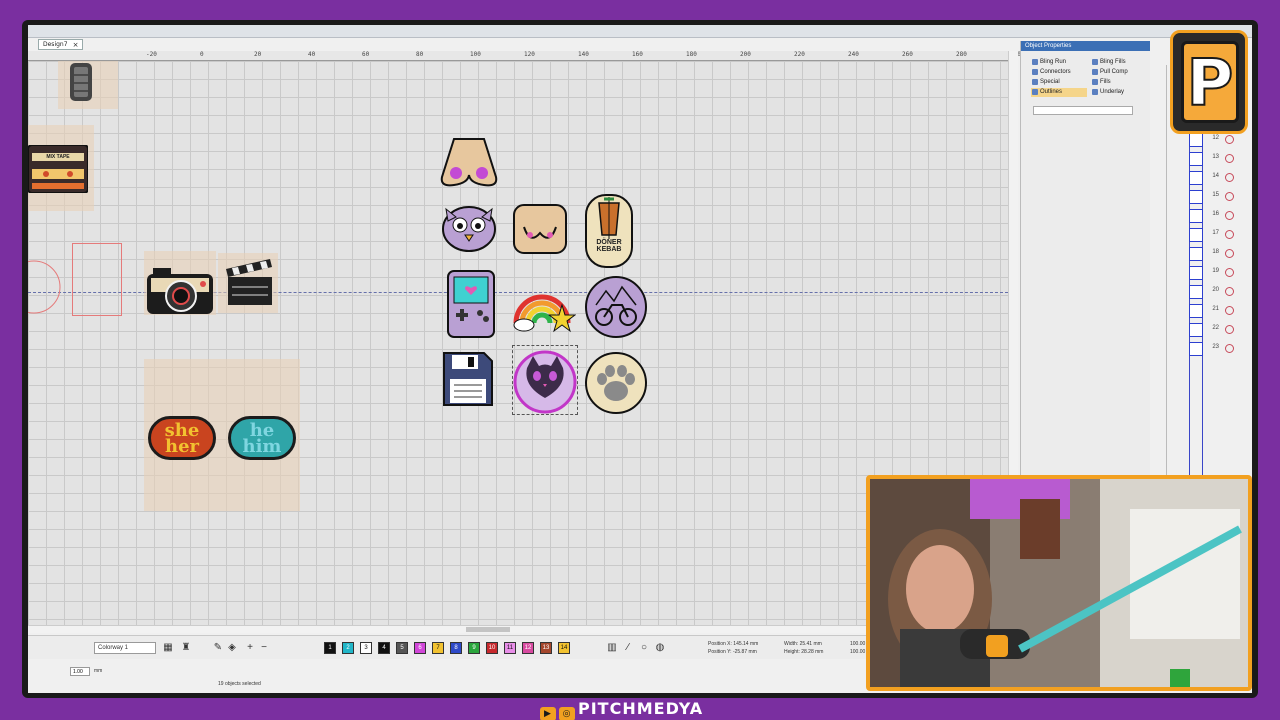  What do you see at coordinates (468, 379) in the screenshot?
I see `floppy-disk-patch` at bounding box center [468, 379].